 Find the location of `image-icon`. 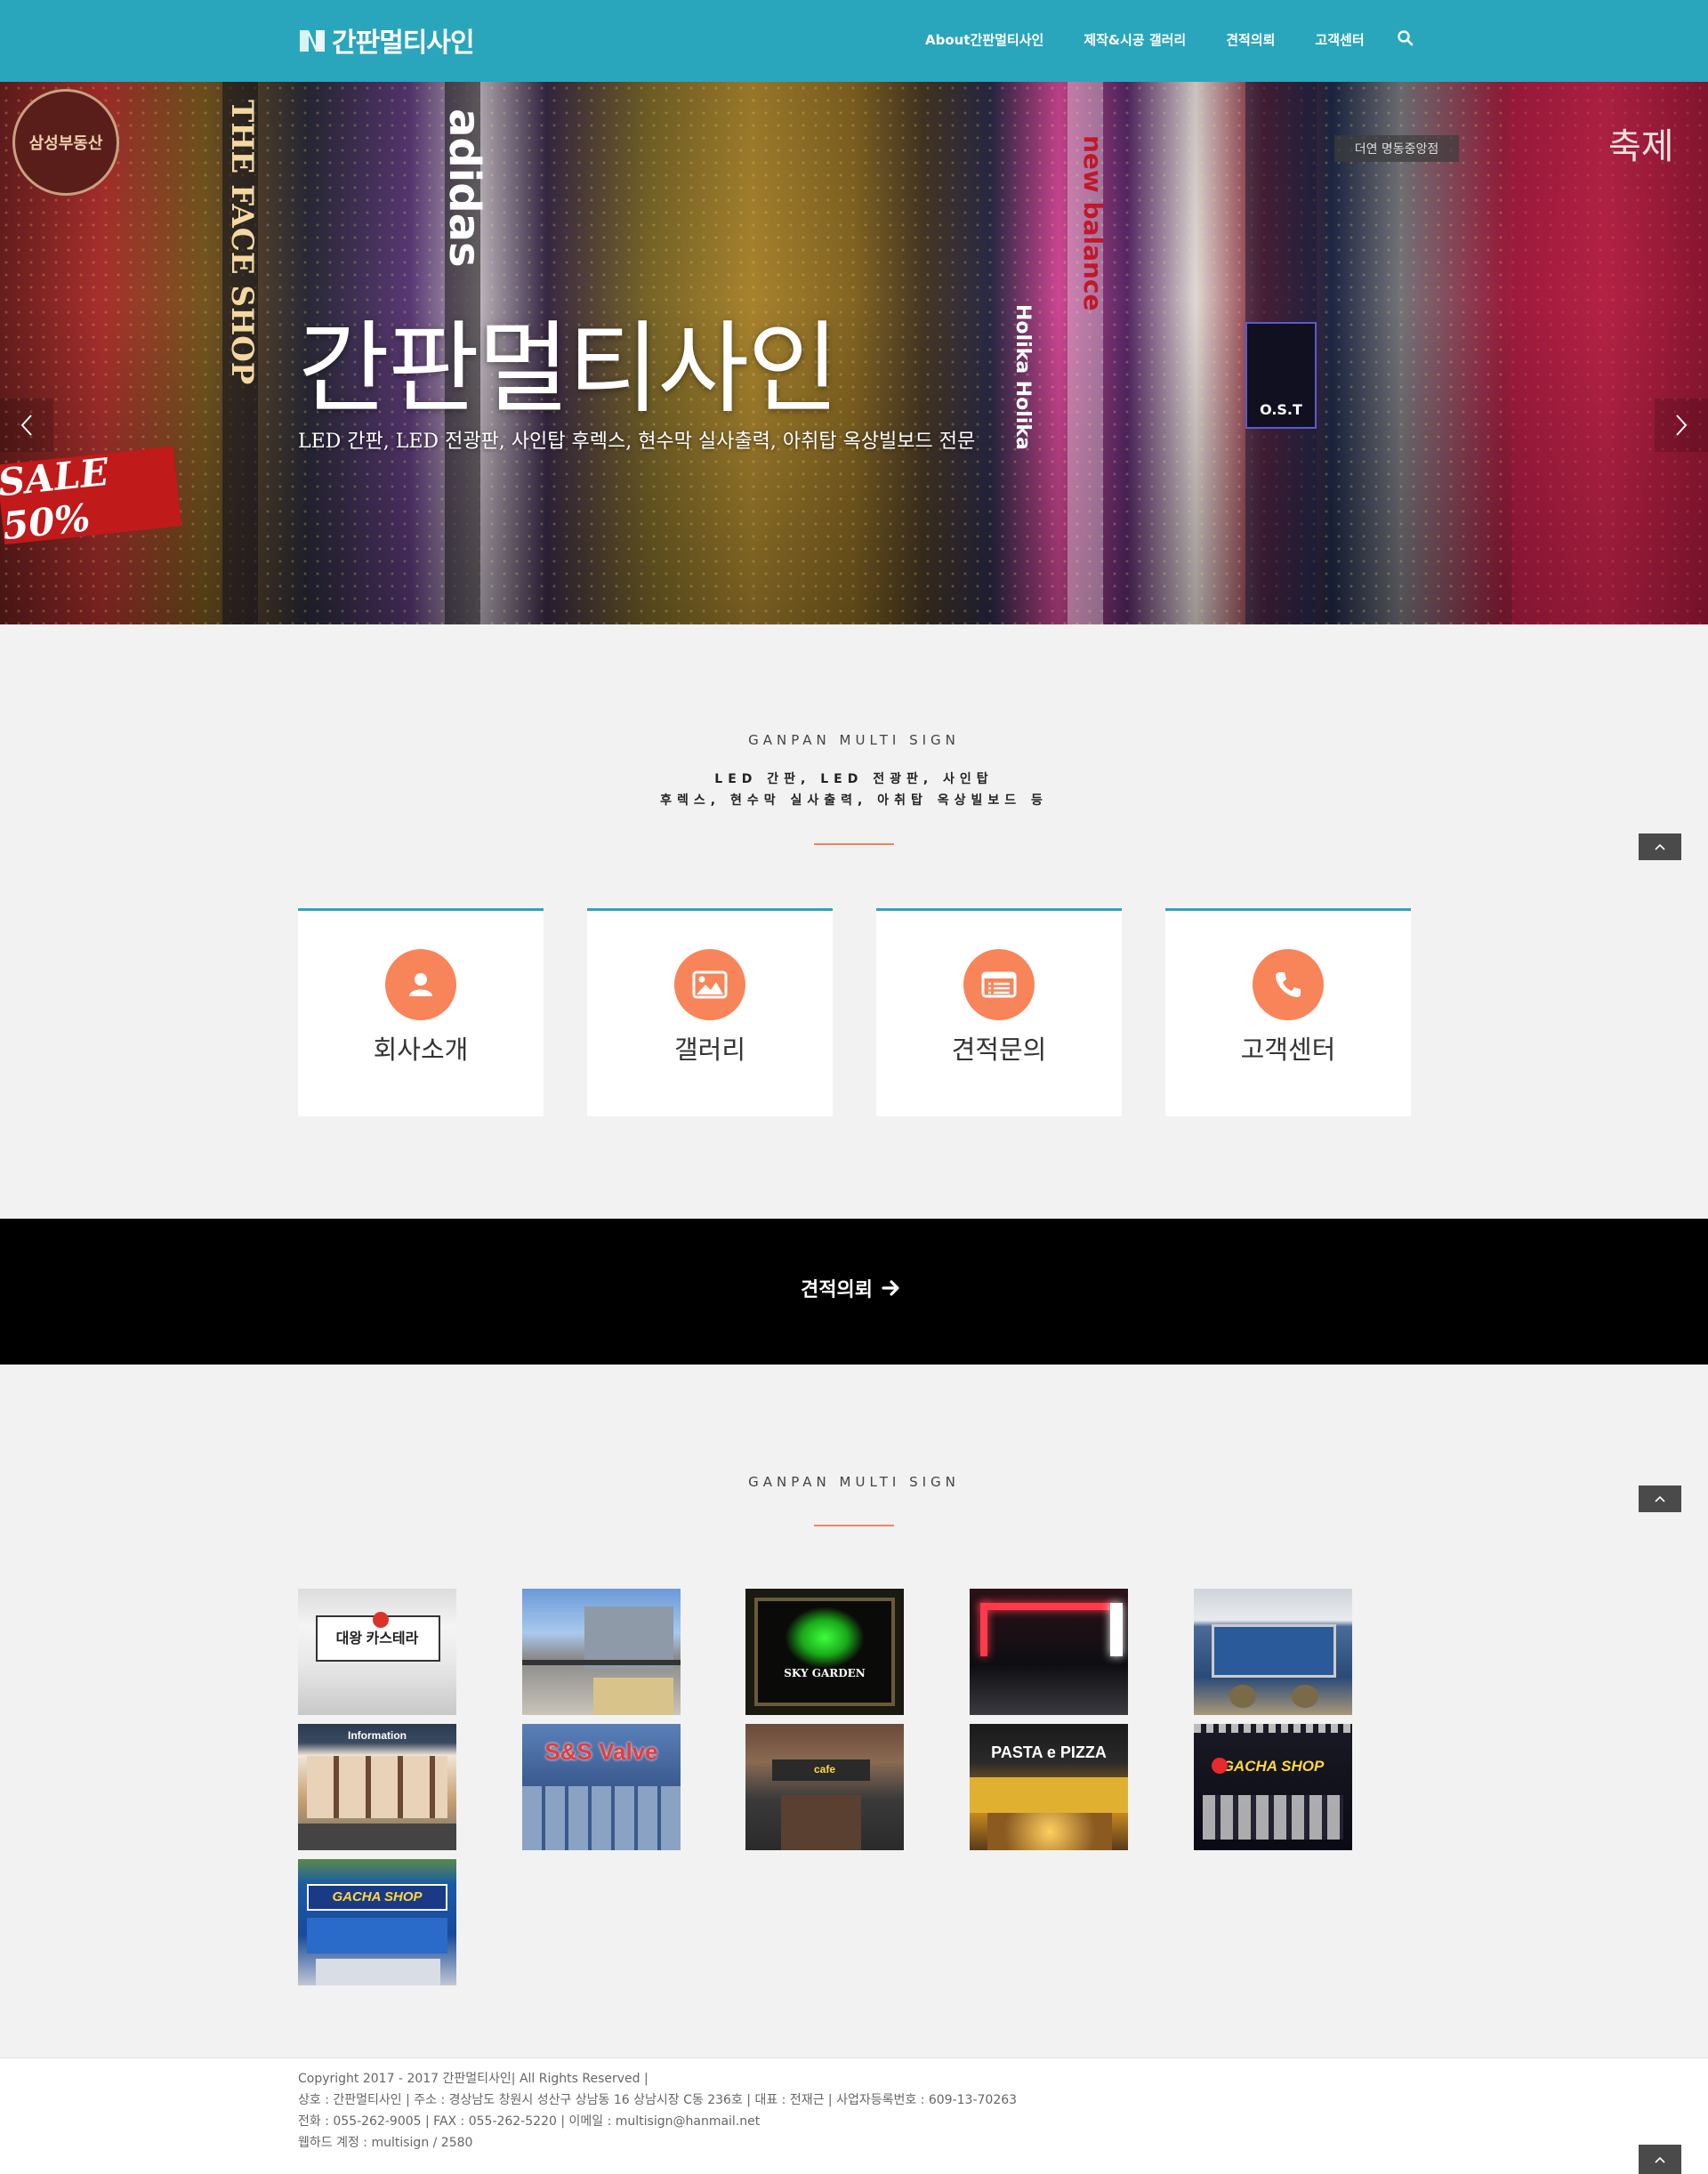

image-icon is located at coordinates (709, 984).